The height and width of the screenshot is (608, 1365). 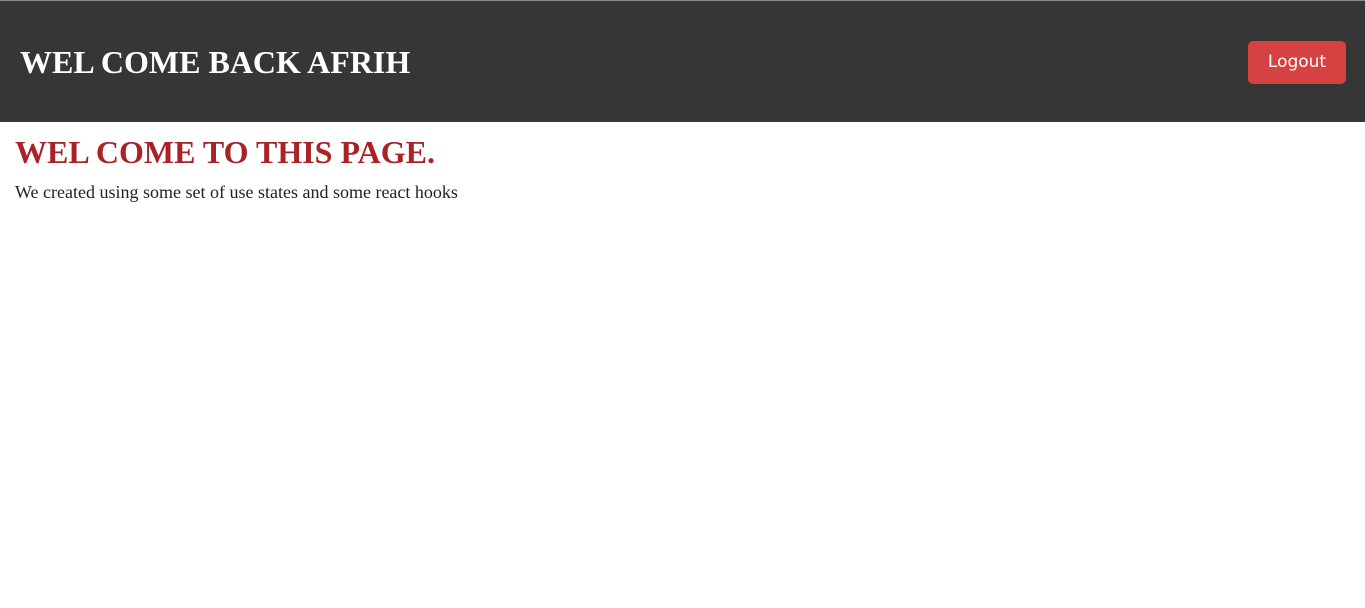 What do you see at coordinates (215, 62) in the screenshot?
I see `welcome-back-title: WEL COME BACK AFRIH` at bounding box center [215, 62].